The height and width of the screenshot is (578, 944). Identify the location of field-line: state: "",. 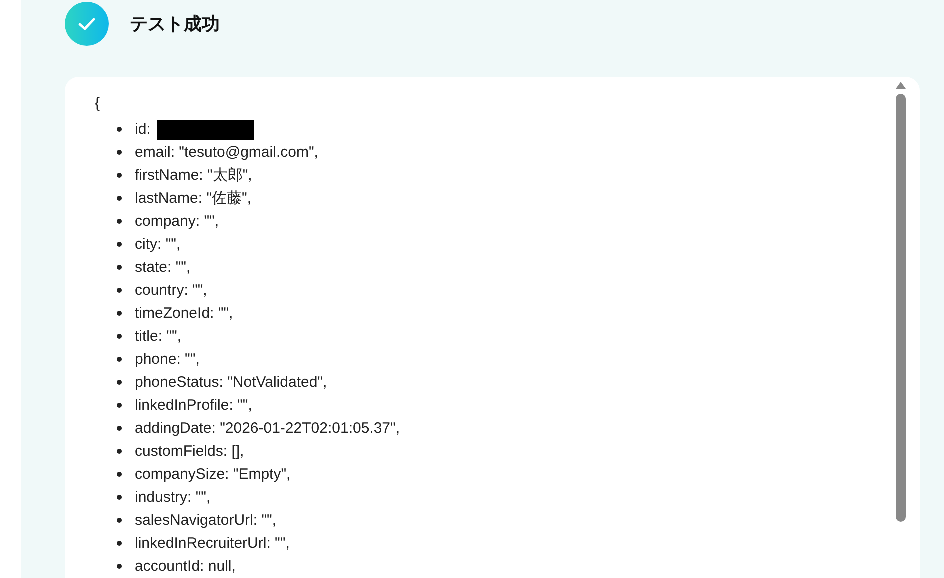
(163, 267).